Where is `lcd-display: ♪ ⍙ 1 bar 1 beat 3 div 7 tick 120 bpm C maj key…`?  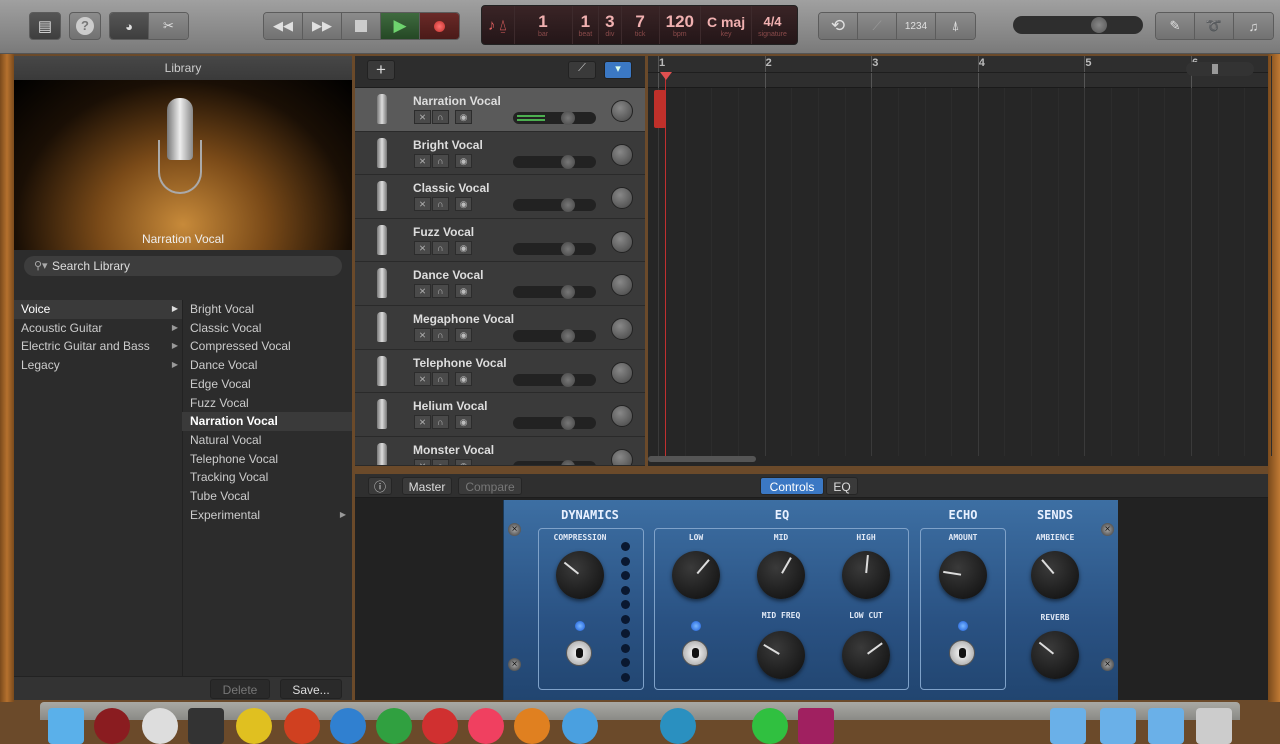 lcd-display: ♪ ⍙ 1 bar 1 beat 3 div 7 tick 120 bpm C maj key… is located at coordinates (639, 25).